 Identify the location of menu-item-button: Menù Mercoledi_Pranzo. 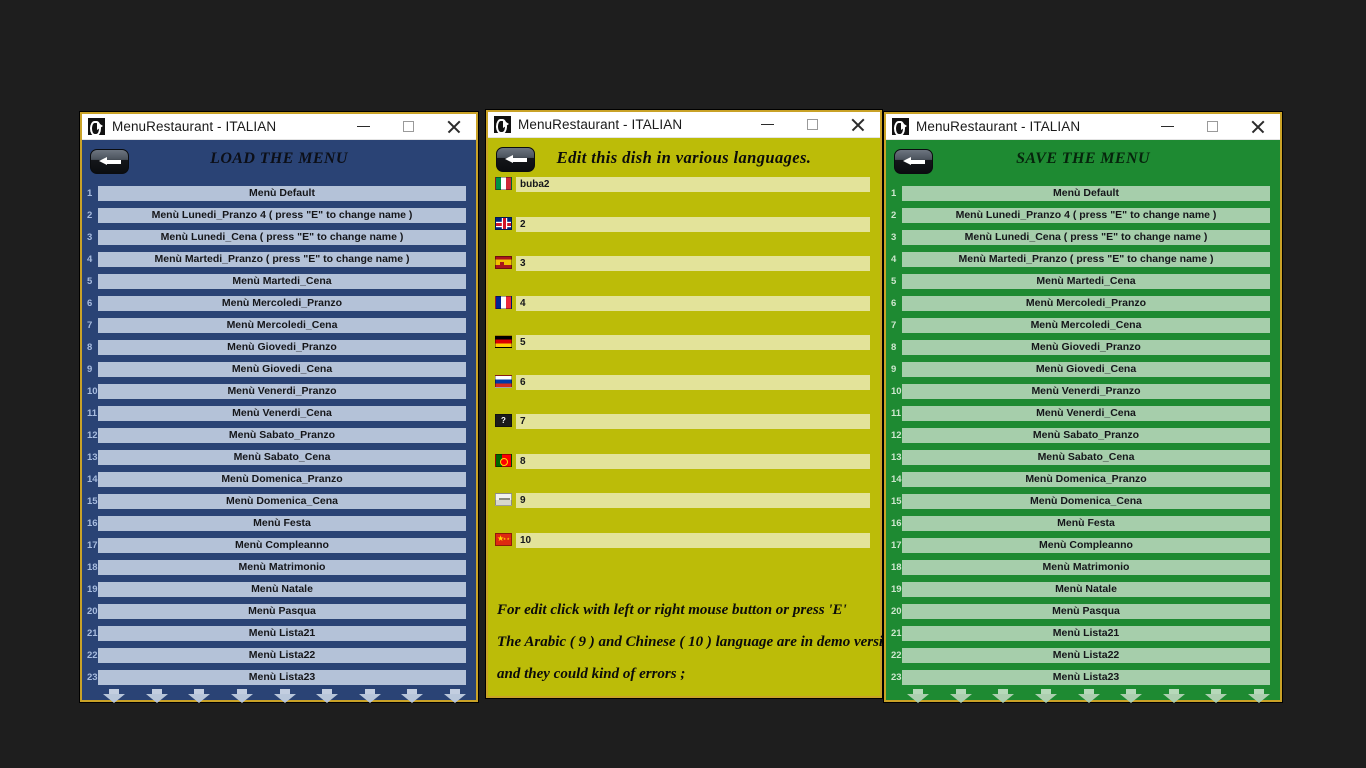
(1086, 303).